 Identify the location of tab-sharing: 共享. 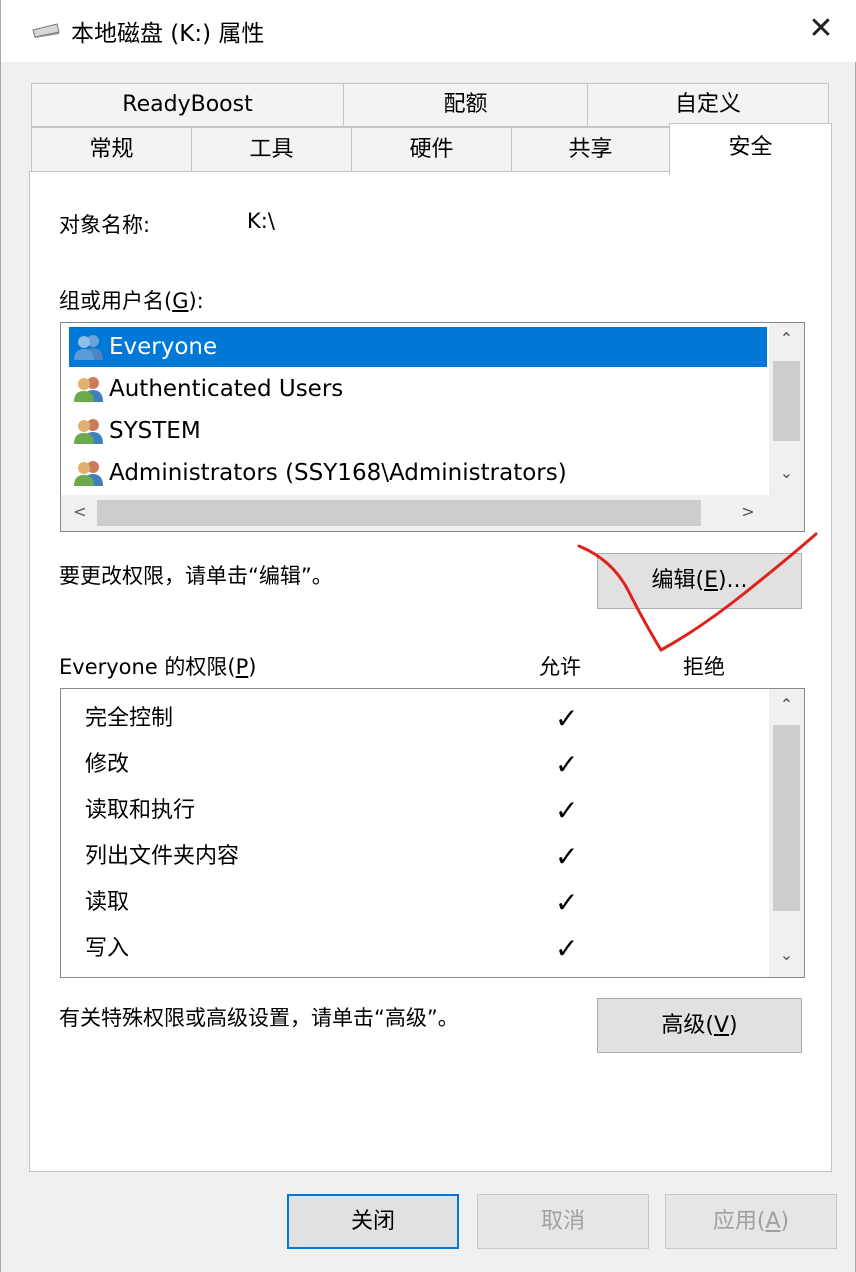
(590, 150).